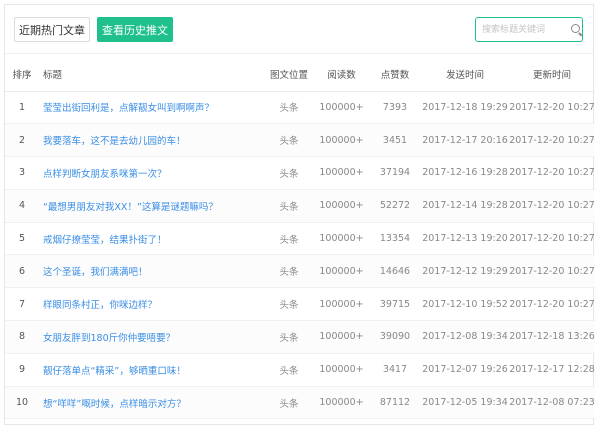 The width and height of the screenshot is (600, 429). Describe the element at coordinates (395, 271) in the screenshot. I see `likes-cell: 14646` at that location.